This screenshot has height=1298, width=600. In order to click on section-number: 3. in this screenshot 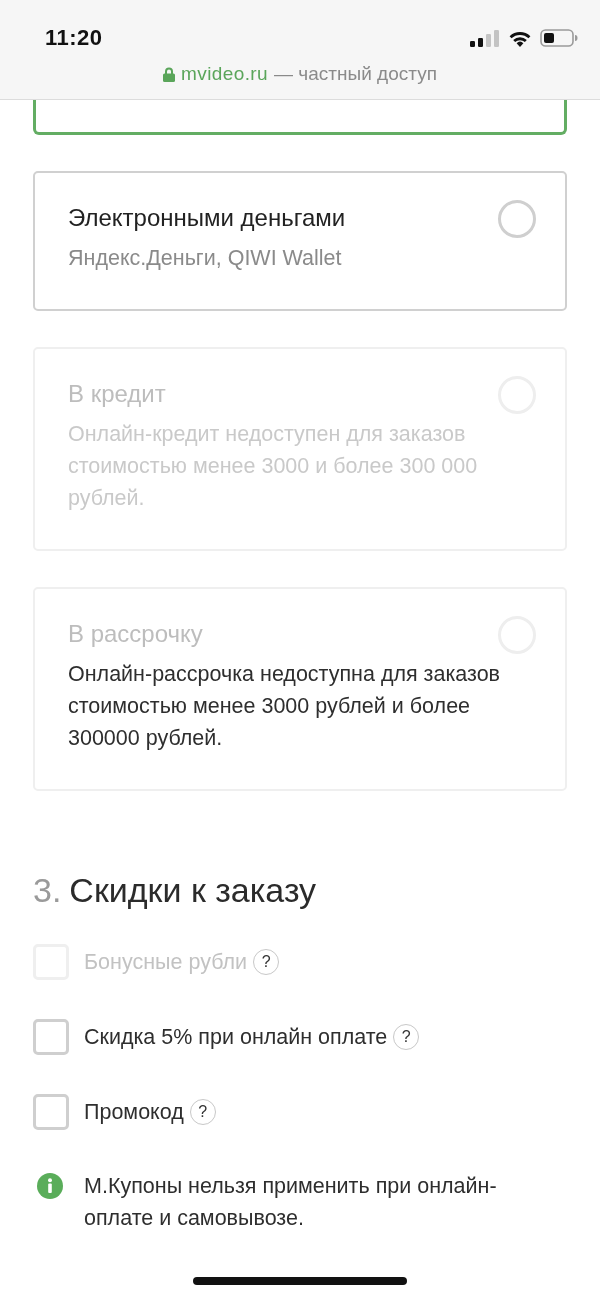, I will do `click(47, 890)`.